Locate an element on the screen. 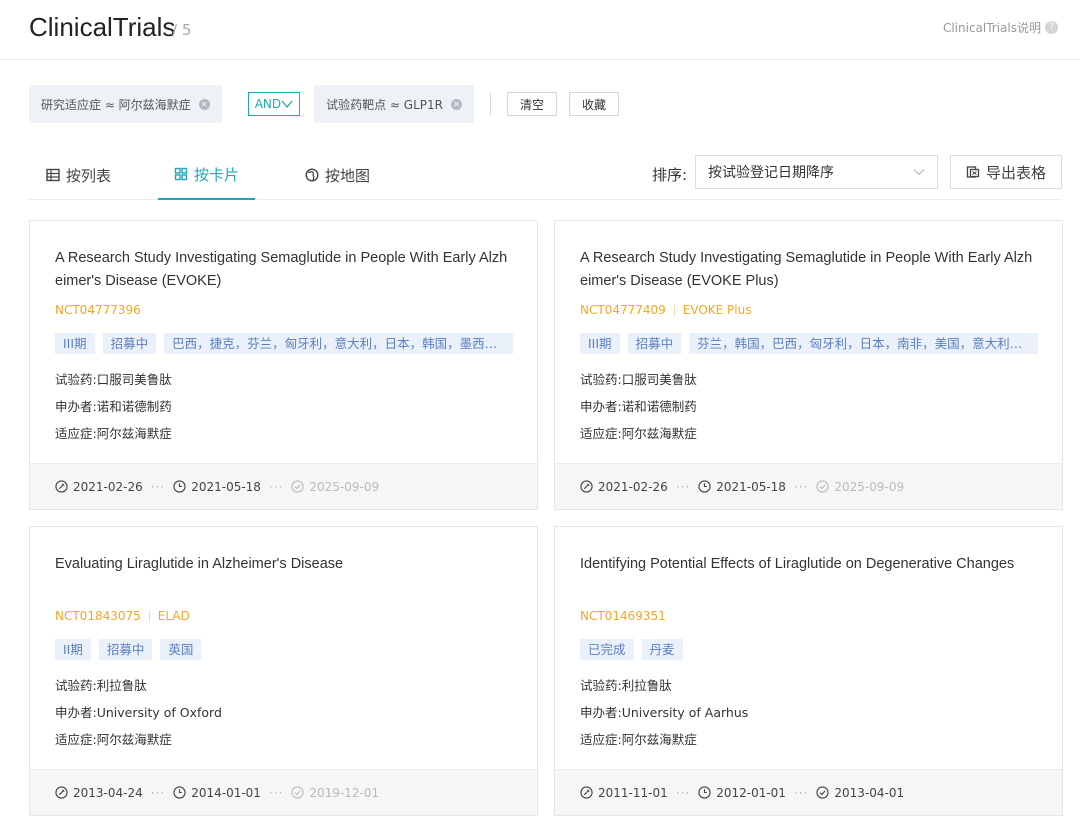  info-indication: 适应症:阿尔兹海默症 is located at coordinates (638, 433).